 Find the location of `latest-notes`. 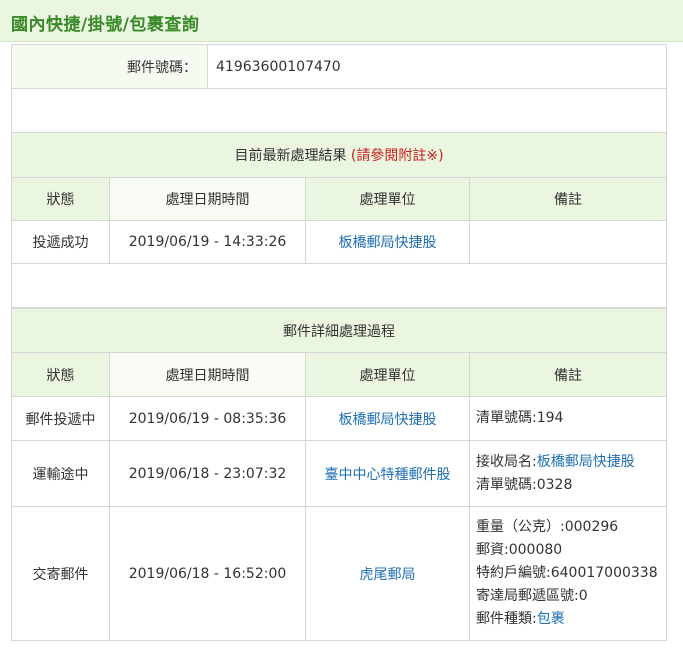

latest-notes is located at coordinates (568, 242).